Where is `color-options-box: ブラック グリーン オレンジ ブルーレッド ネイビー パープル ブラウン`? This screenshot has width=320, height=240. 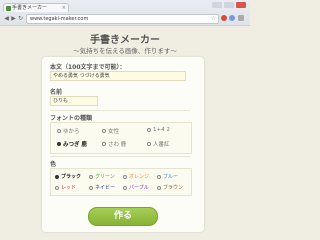 color-options-box: ブラック グリーン オレンジ ブルーレッド ネイビー パープル ブラウン is located at coordinates (121, 182).